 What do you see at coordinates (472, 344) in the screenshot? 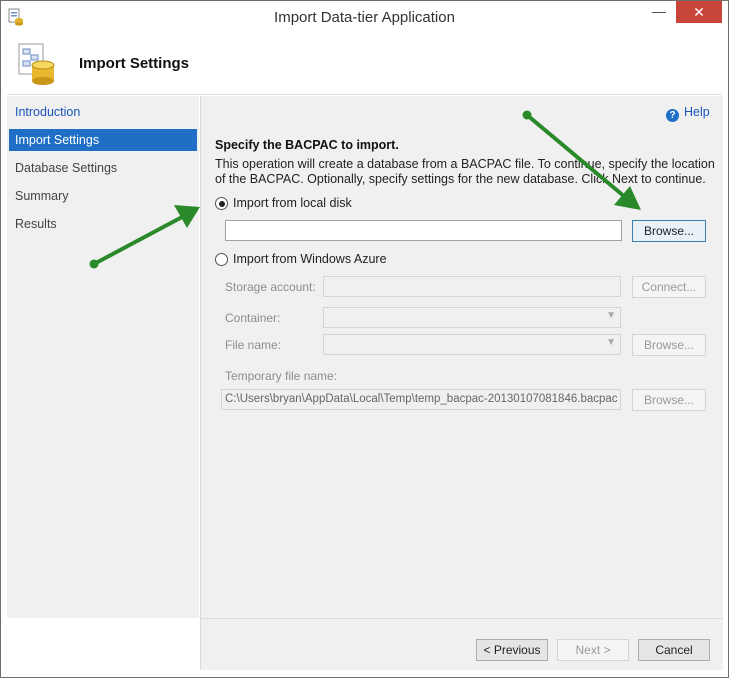
I see `file-name-select: ▼` at bounding box center [472, 344].